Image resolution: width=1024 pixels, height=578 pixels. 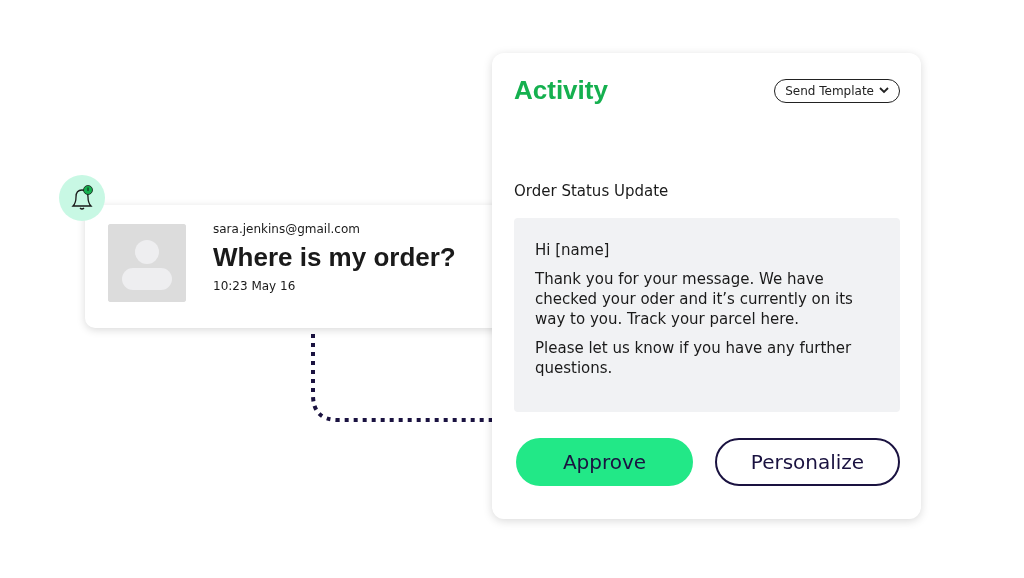 What do you see at coordinates (884, 90) in the screenshot?
I see `chevron-down-icon` at bounding box center [884, 90].